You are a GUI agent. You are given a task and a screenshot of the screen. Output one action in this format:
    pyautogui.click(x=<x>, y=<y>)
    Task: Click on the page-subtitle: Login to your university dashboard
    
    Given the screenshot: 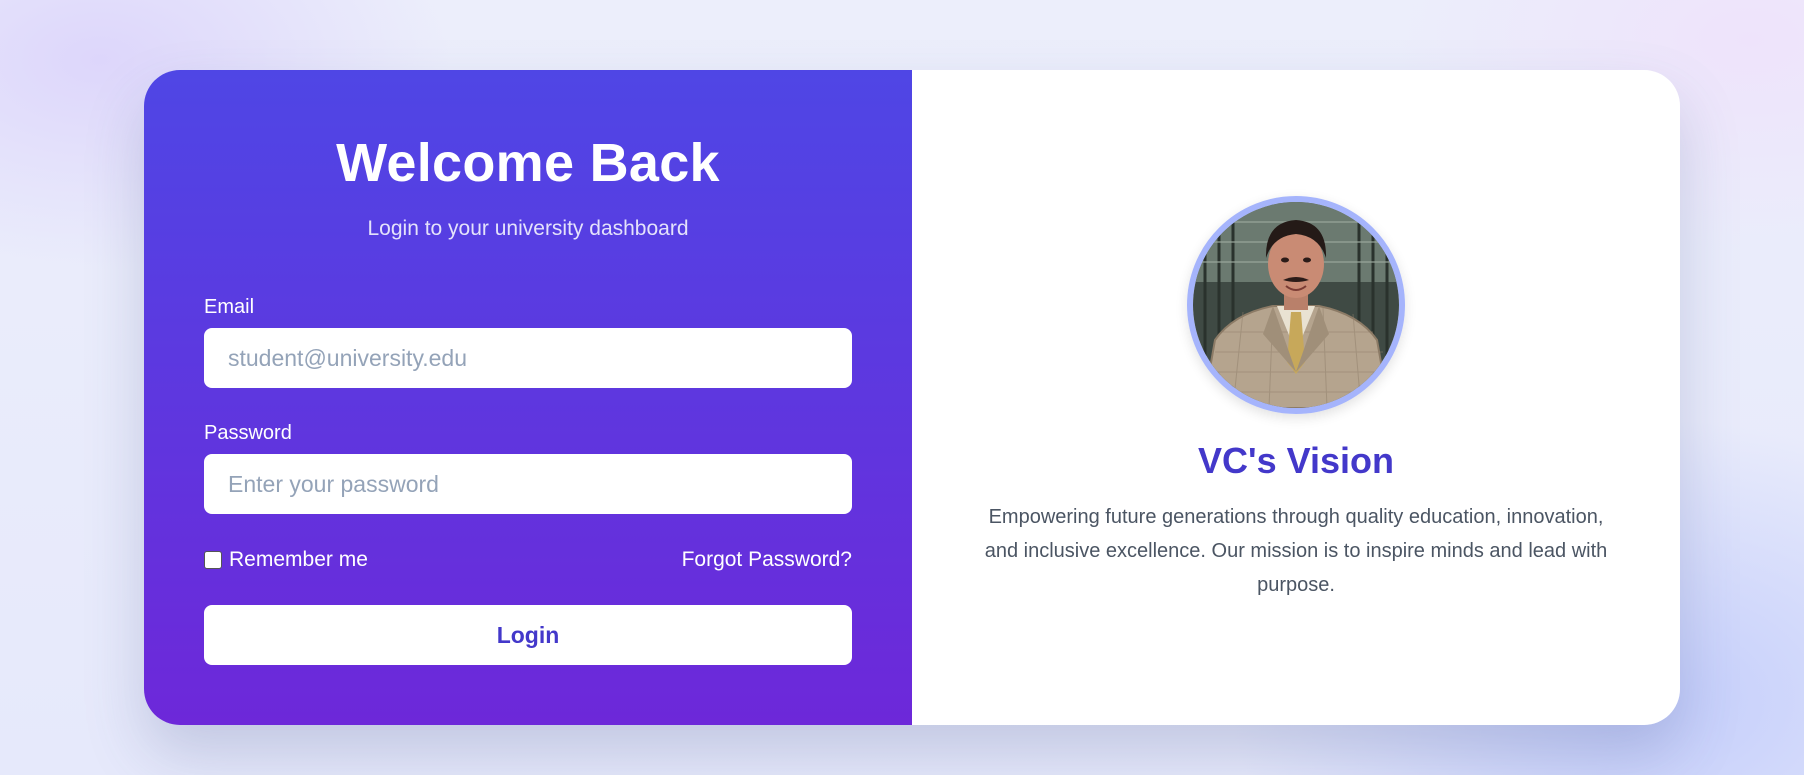 What is the action you would take?
    pyautogui.click(x=528, y=228)
    